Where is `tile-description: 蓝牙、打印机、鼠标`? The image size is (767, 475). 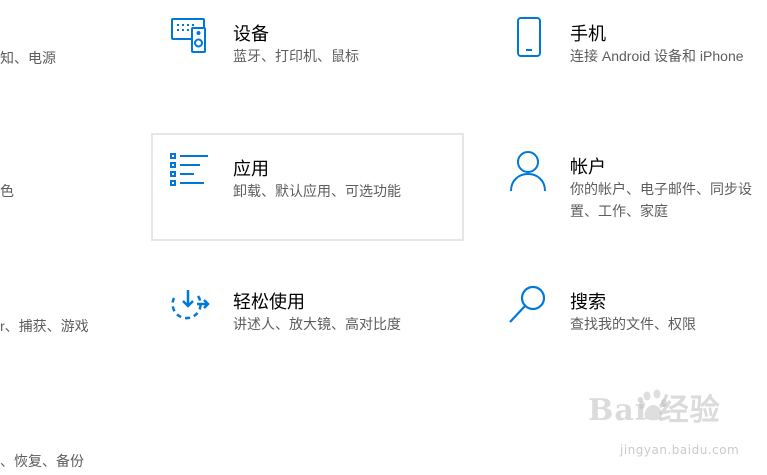
tile-description: 蓝牙、打印机、鼠标 is located at coordinates (296, 56).